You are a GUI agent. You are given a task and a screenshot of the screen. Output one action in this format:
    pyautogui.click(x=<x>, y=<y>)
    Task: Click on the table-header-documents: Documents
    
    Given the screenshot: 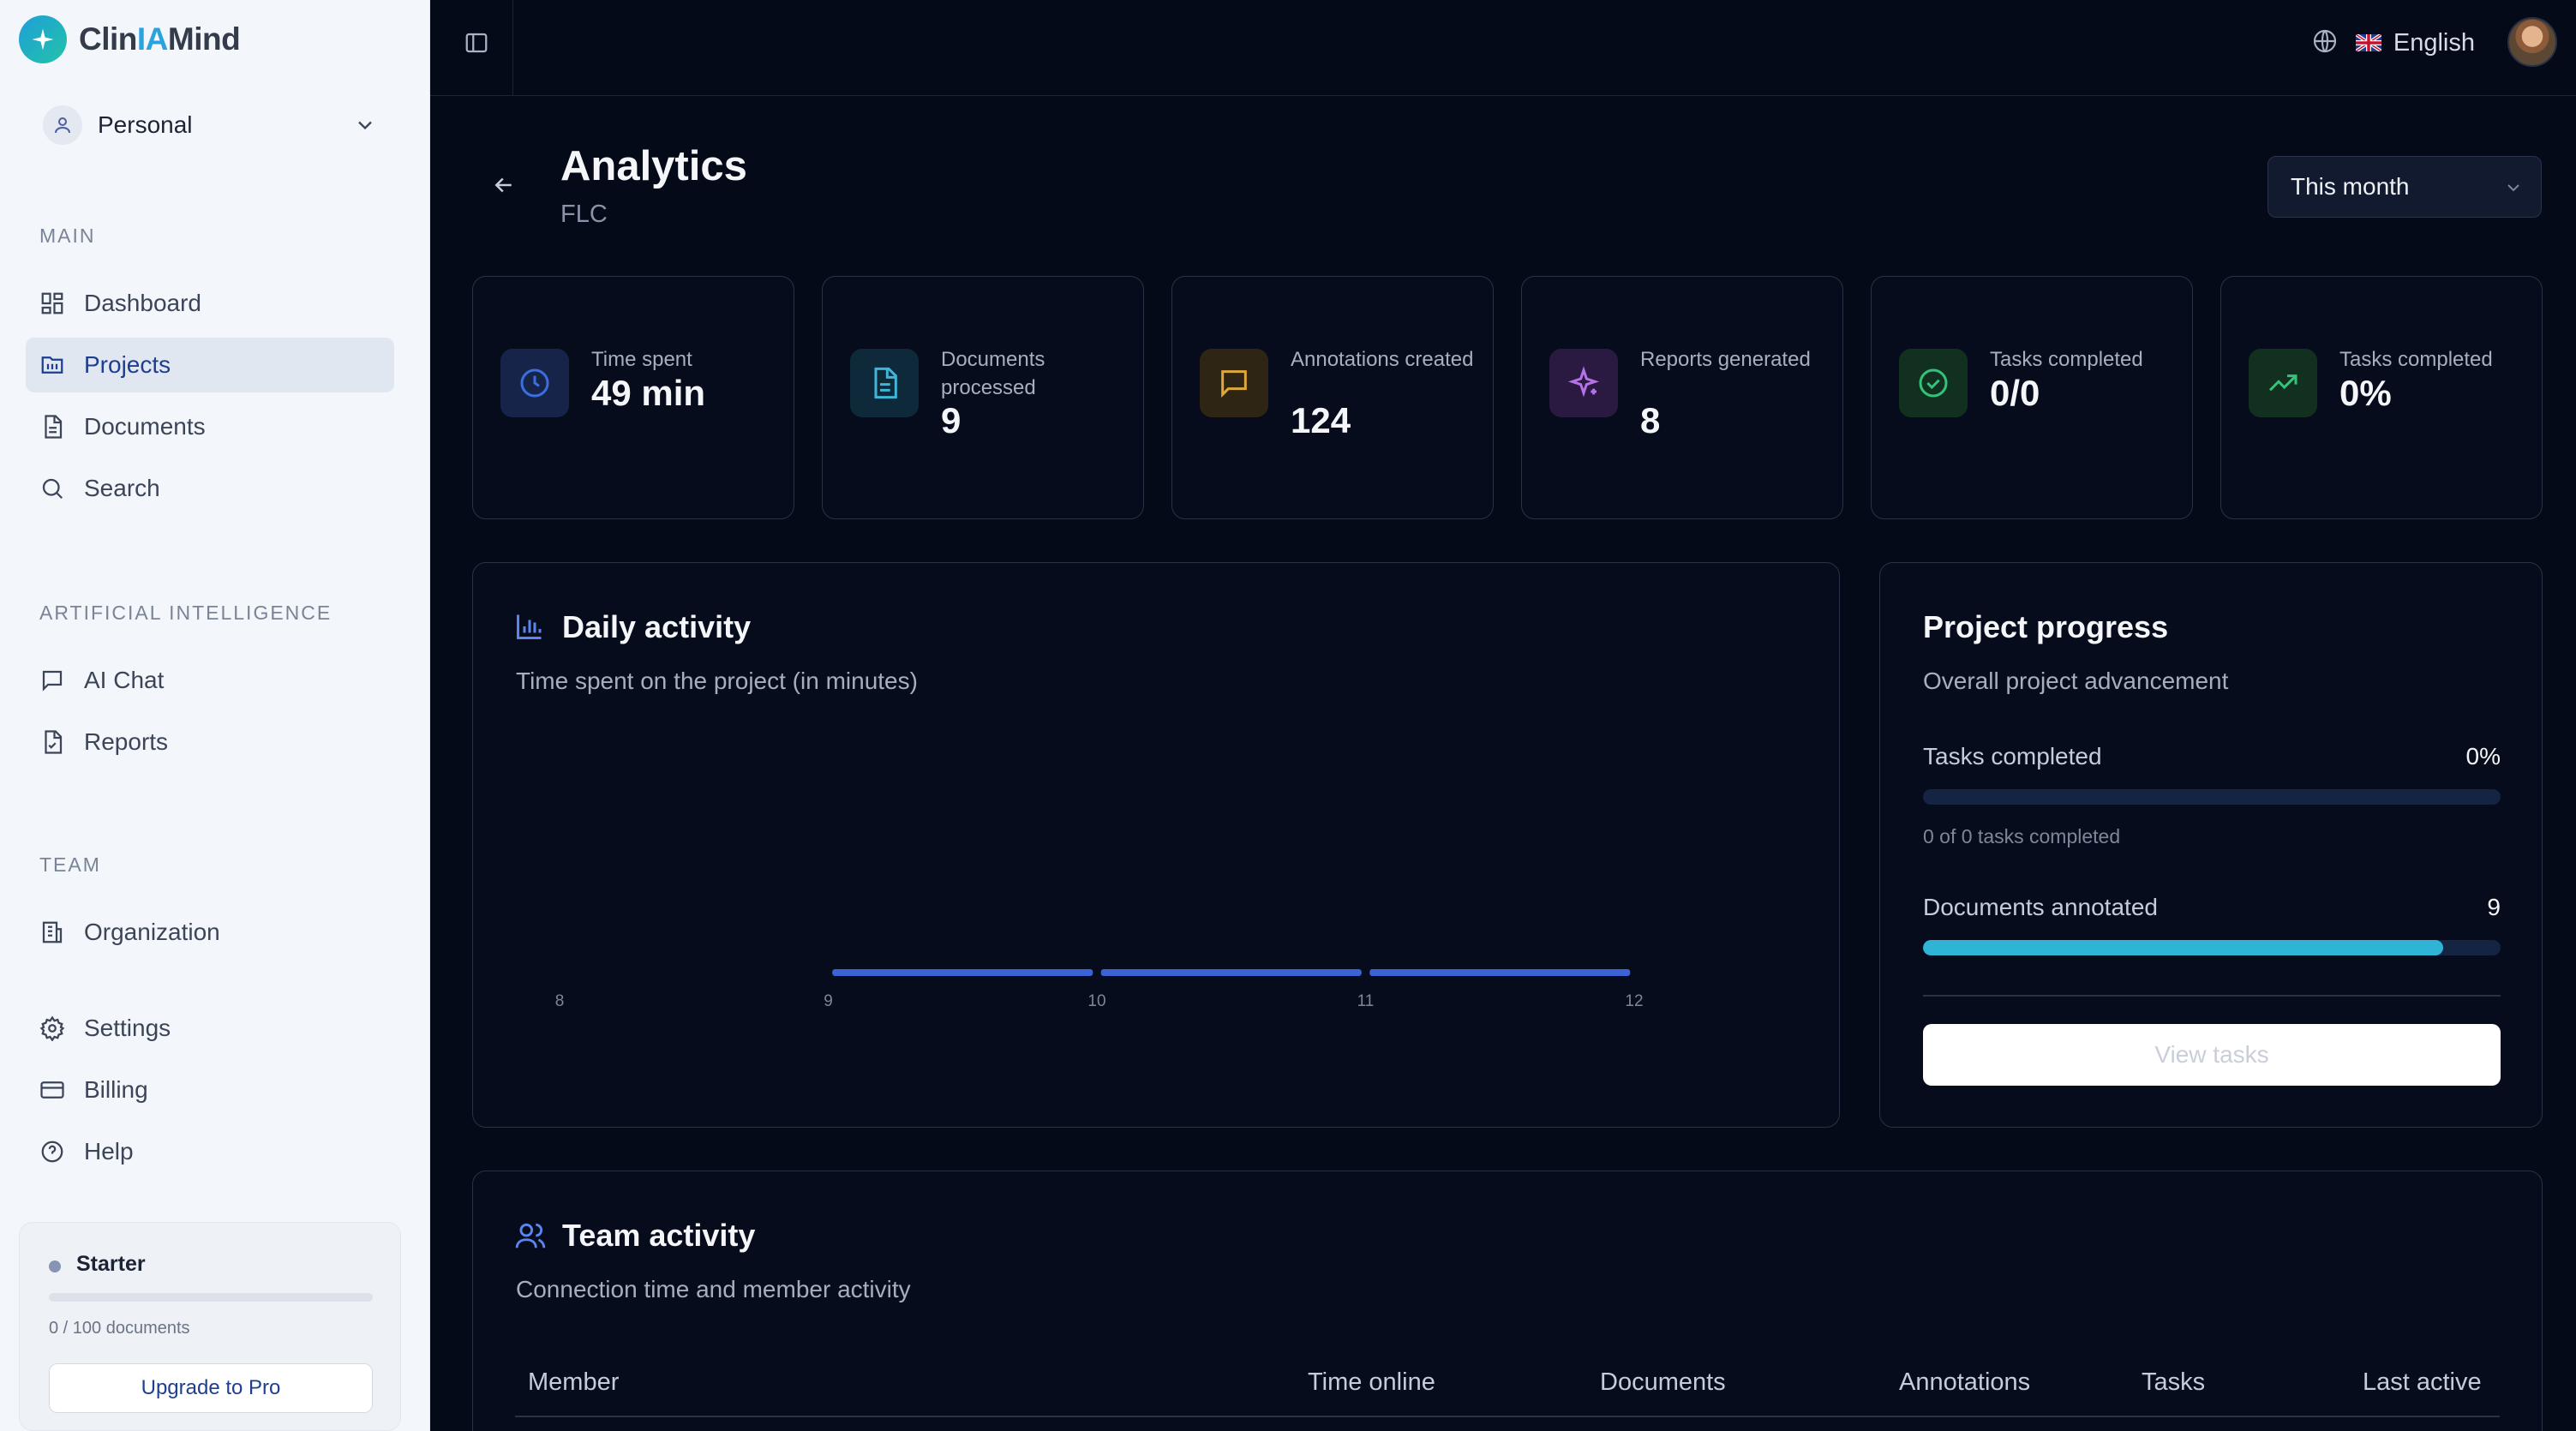 What is the action you would take?
    pyautogui.click(x=1663, y=1382)
    